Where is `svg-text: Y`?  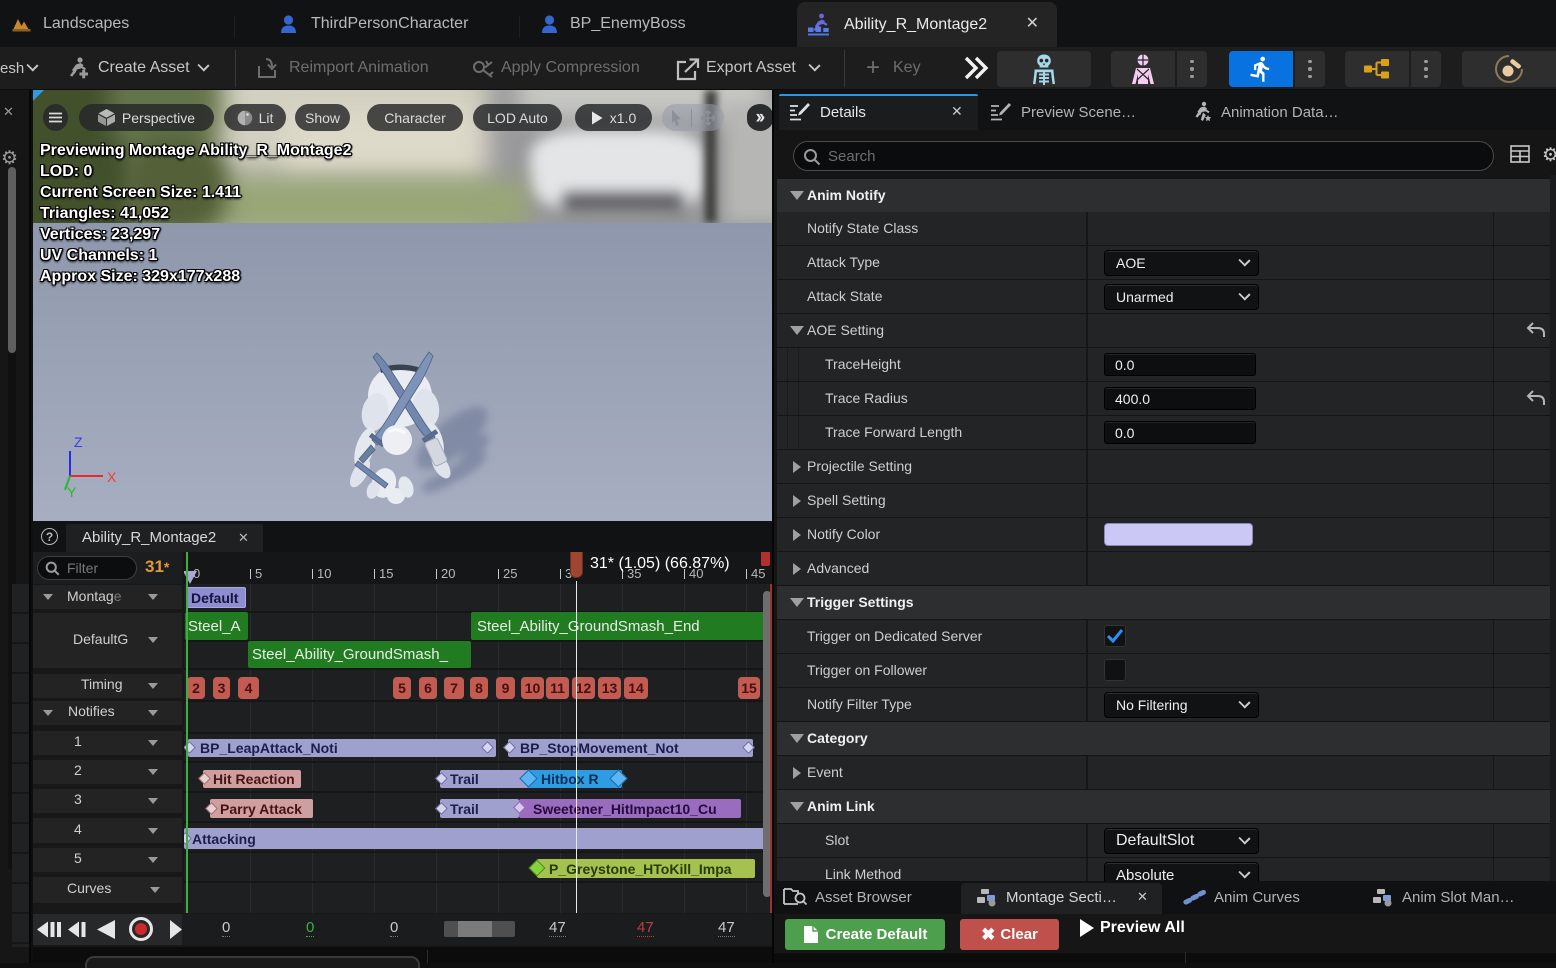
svg-text: Y is located at coordinates (72, 492).